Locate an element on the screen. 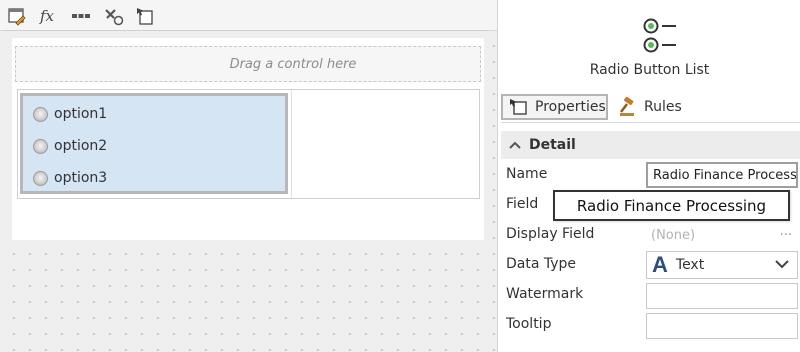  data-type-label: Data Type is located at coordinates (541, 264).